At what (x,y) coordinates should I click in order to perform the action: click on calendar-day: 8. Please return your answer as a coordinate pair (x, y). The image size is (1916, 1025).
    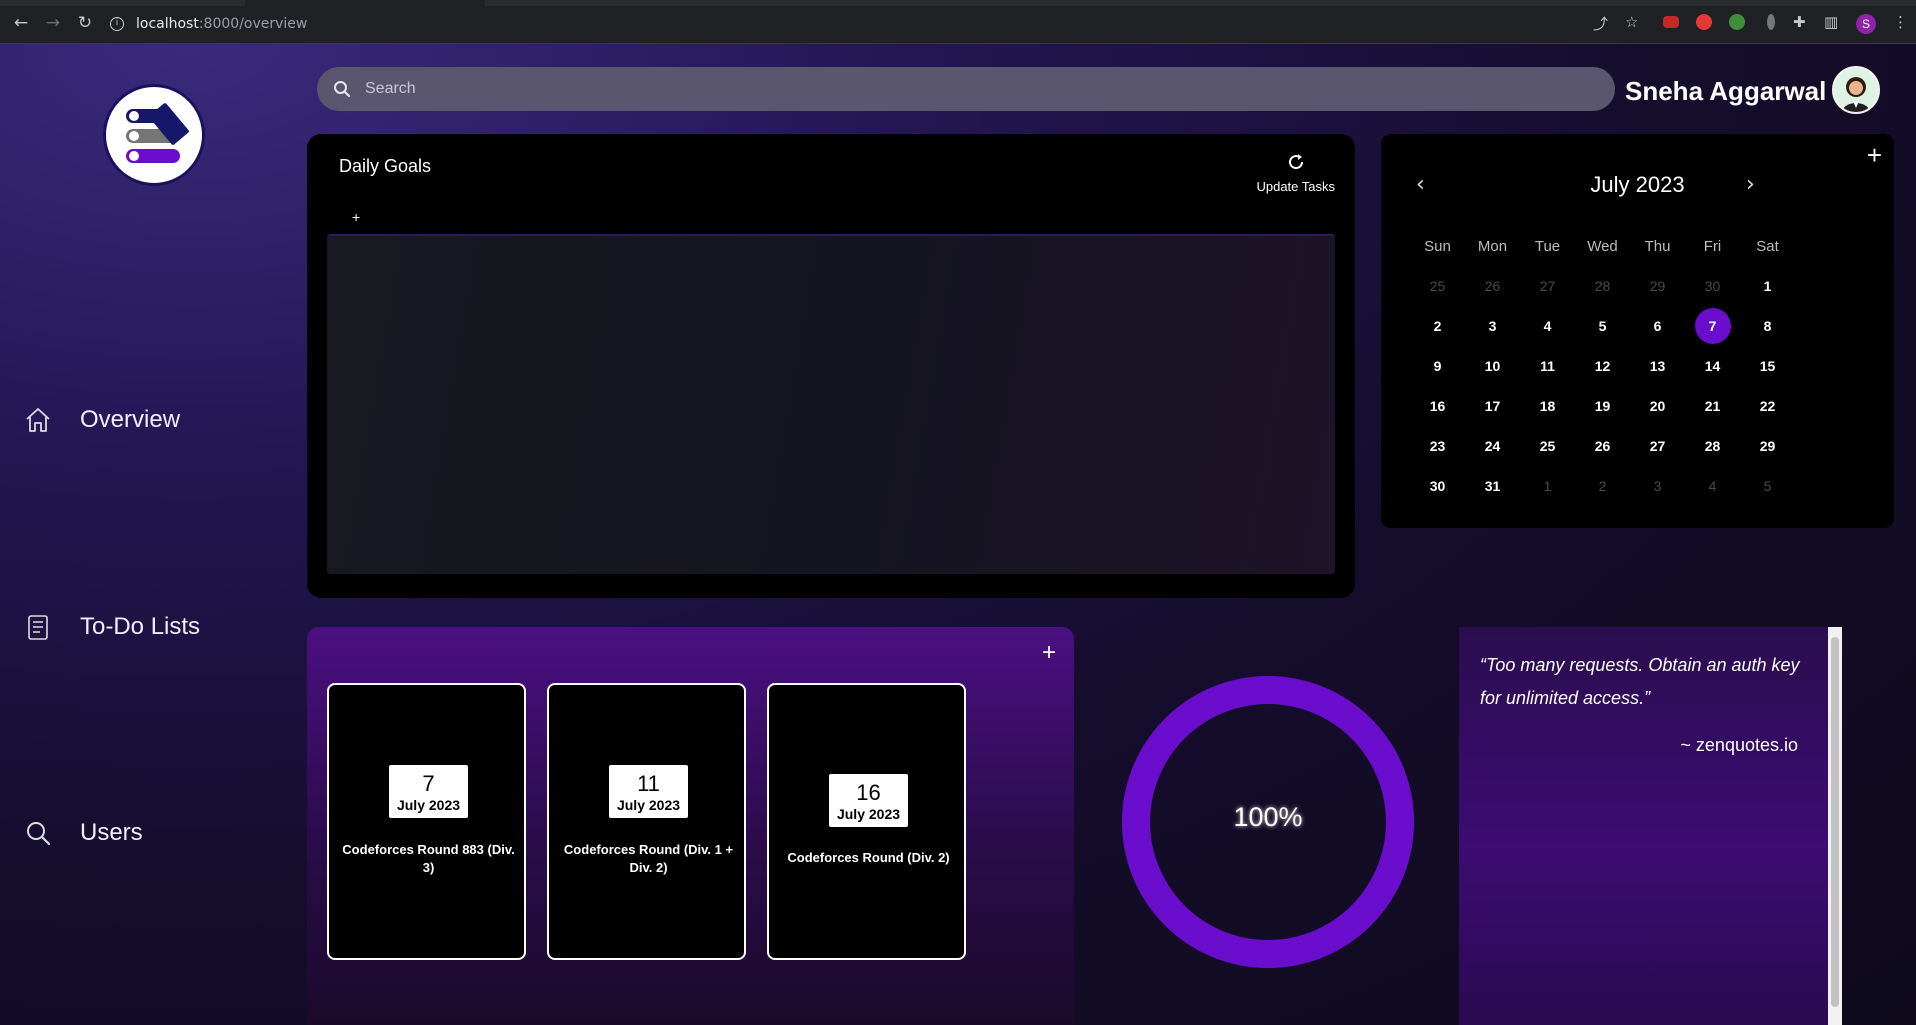
    Looking at the image, I should click on (1767, 326).